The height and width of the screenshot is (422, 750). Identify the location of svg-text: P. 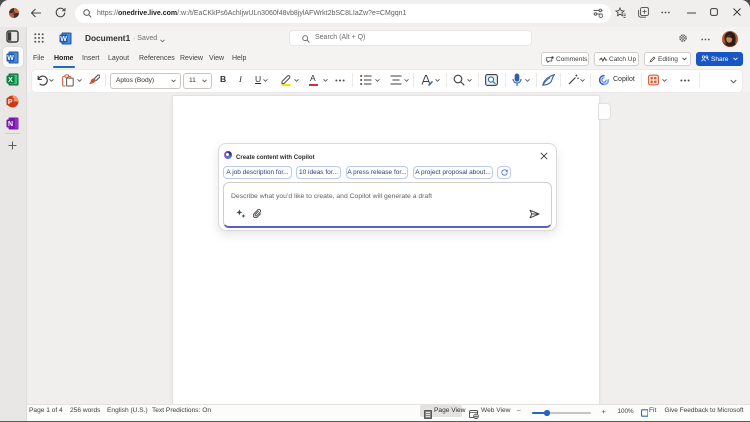
(10, 102).